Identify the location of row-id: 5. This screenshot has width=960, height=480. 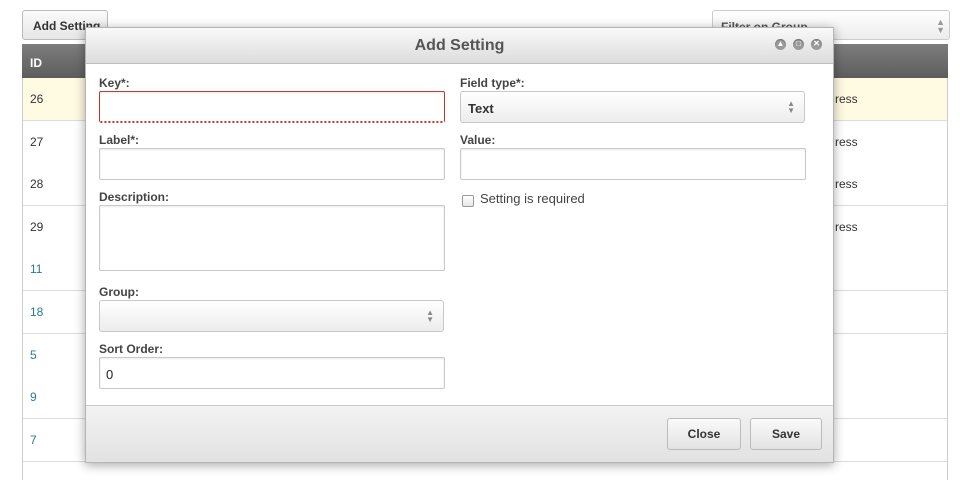
(33, 354).